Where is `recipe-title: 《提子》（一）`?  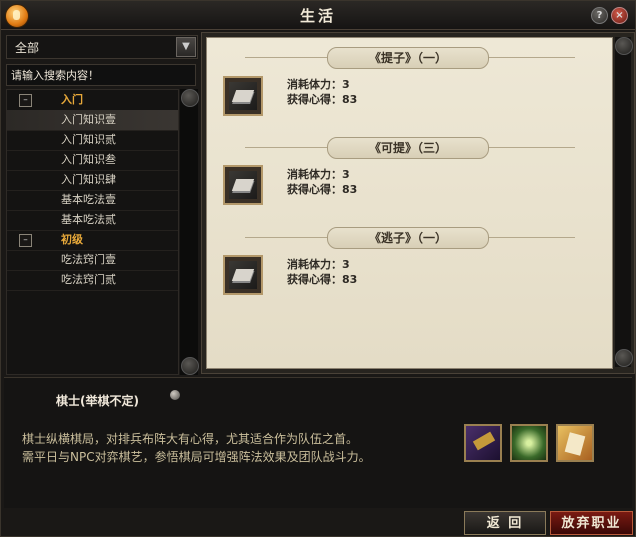 recipe-title: 《提子》（一） is located at coordinates (408, 58).